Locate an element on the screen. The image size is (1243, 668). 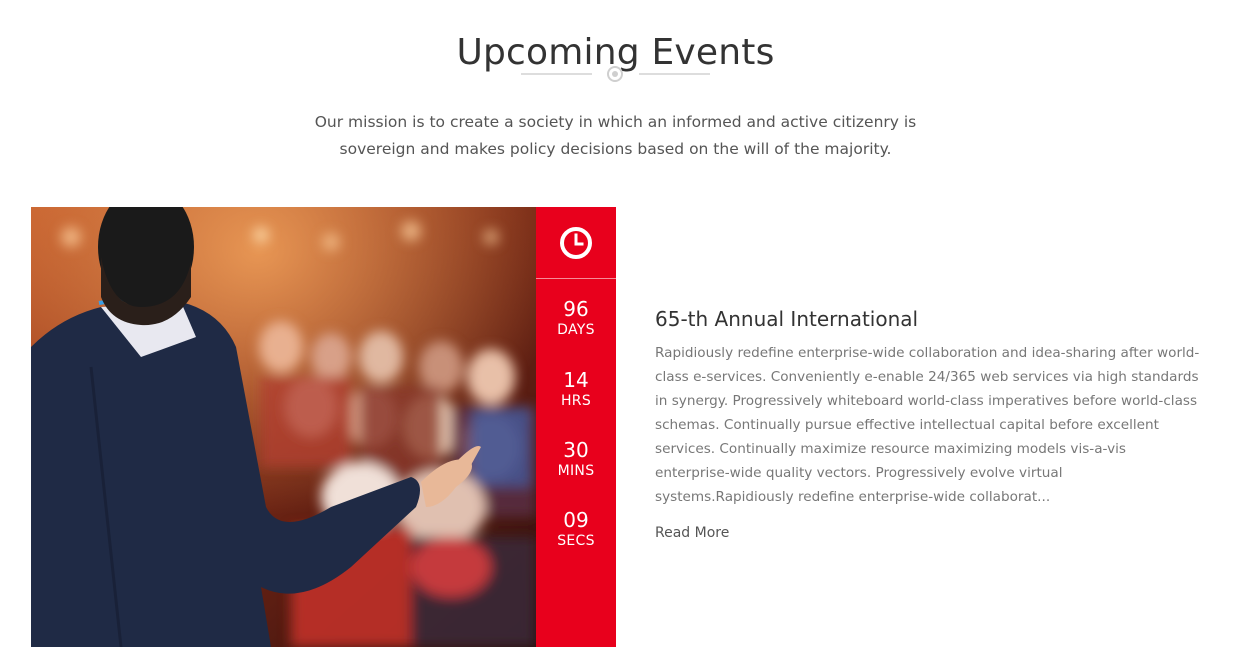
countdown-mins: 30 MINS is located at coordinates (576, 459).